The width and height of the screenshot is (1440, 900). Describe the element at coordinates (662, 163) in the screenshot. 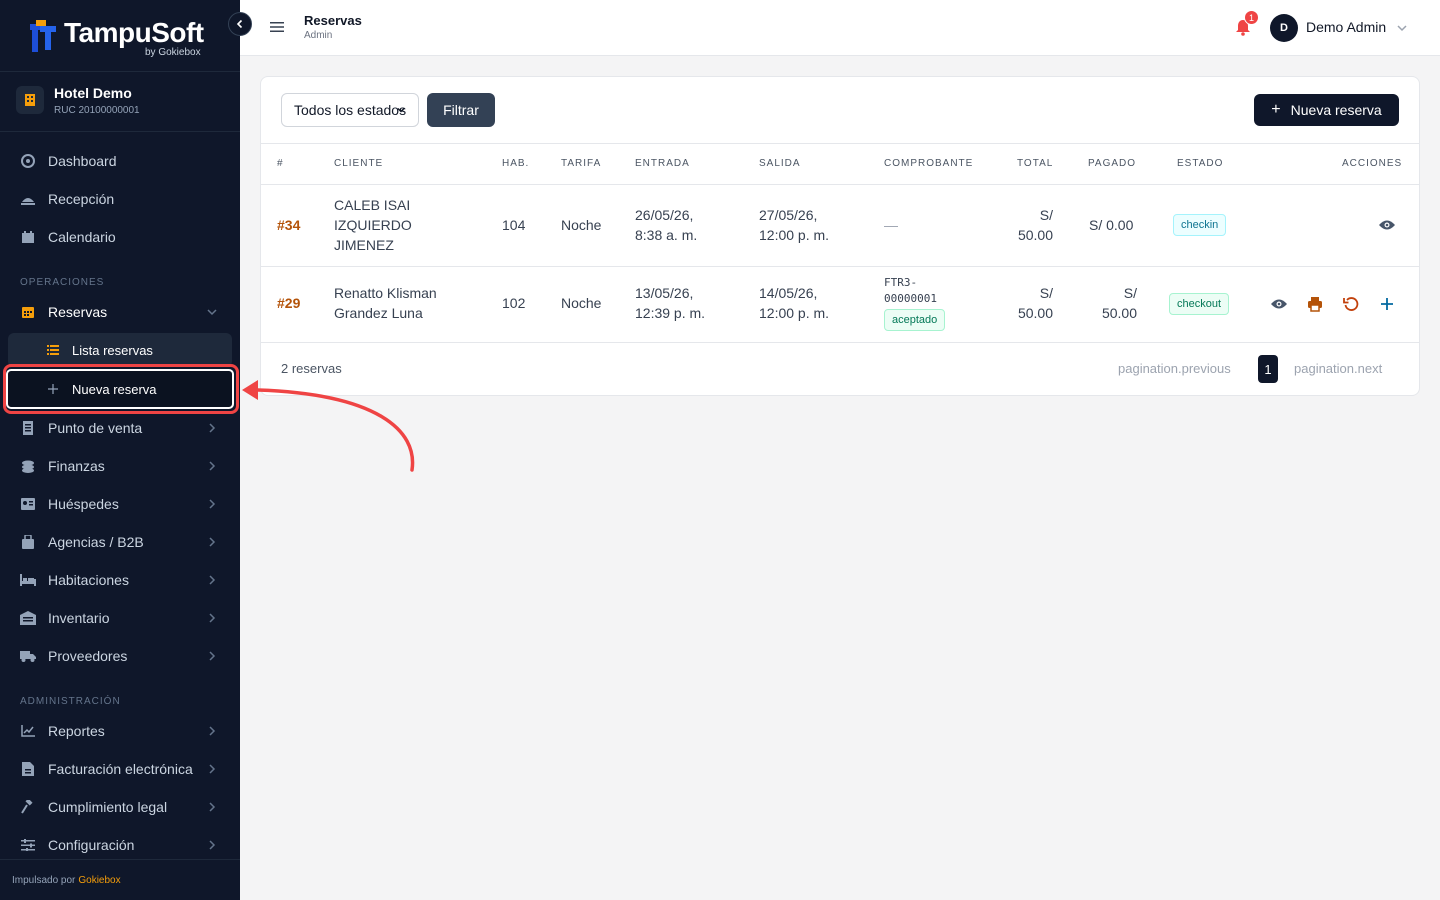

I see `column-header: ENTRADA` at that location.